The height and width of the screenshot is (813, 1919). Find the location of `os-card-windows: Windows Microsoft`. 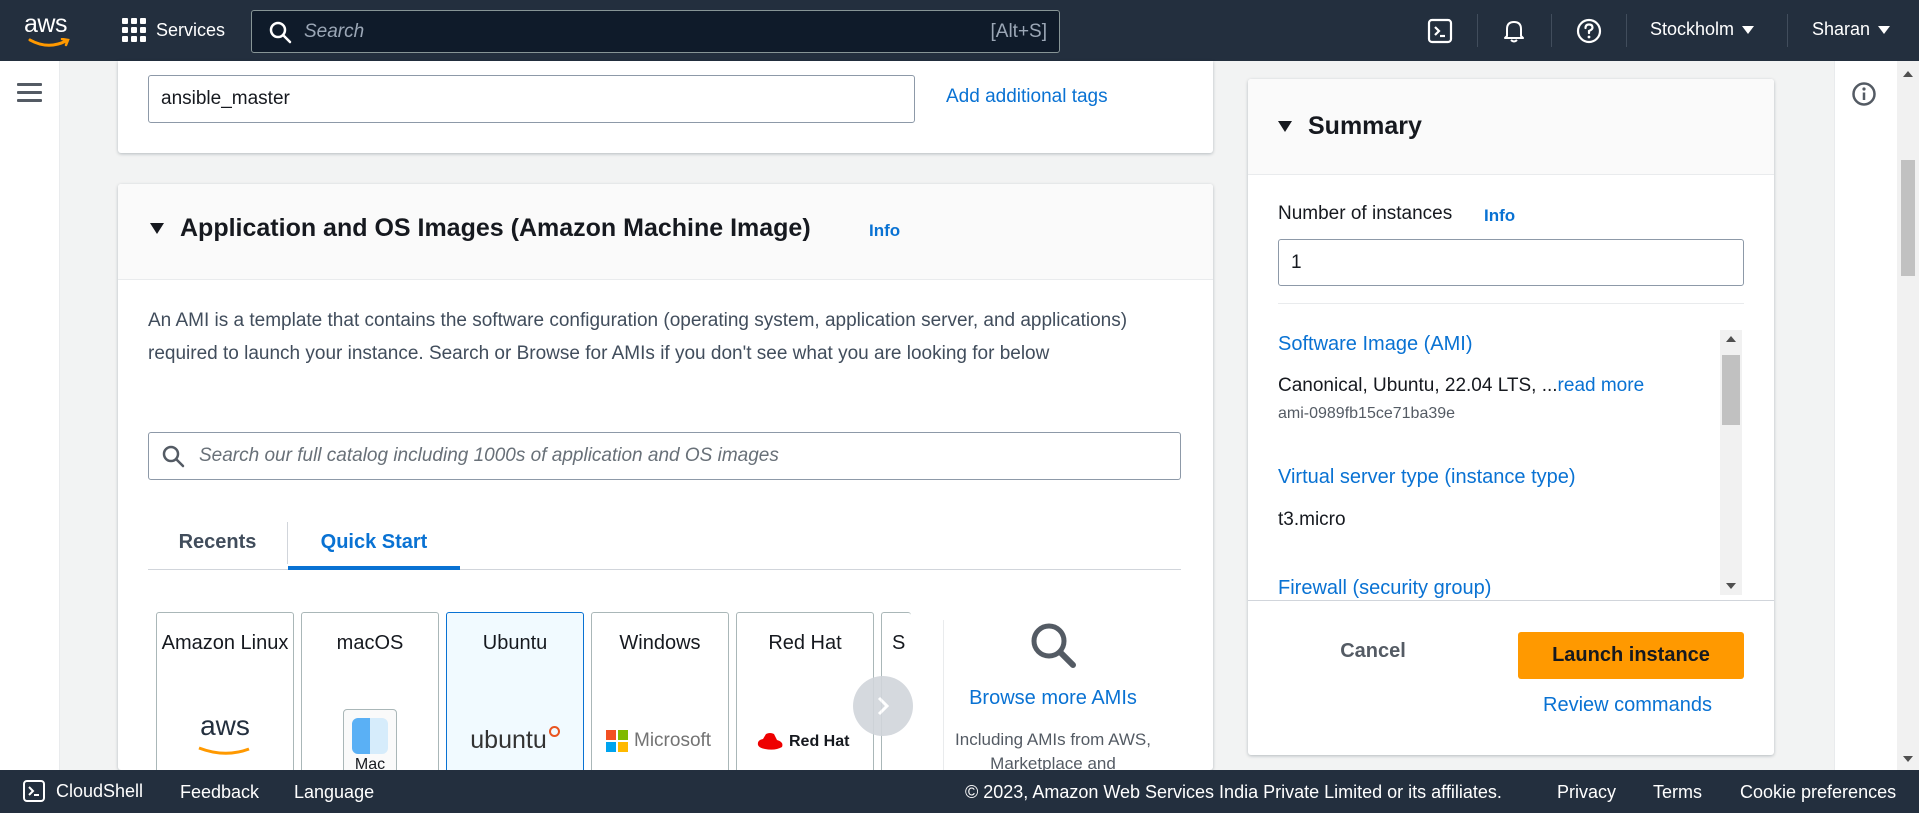

os-card-windows: Windows Microsoft is located at coordinates (660, 691).